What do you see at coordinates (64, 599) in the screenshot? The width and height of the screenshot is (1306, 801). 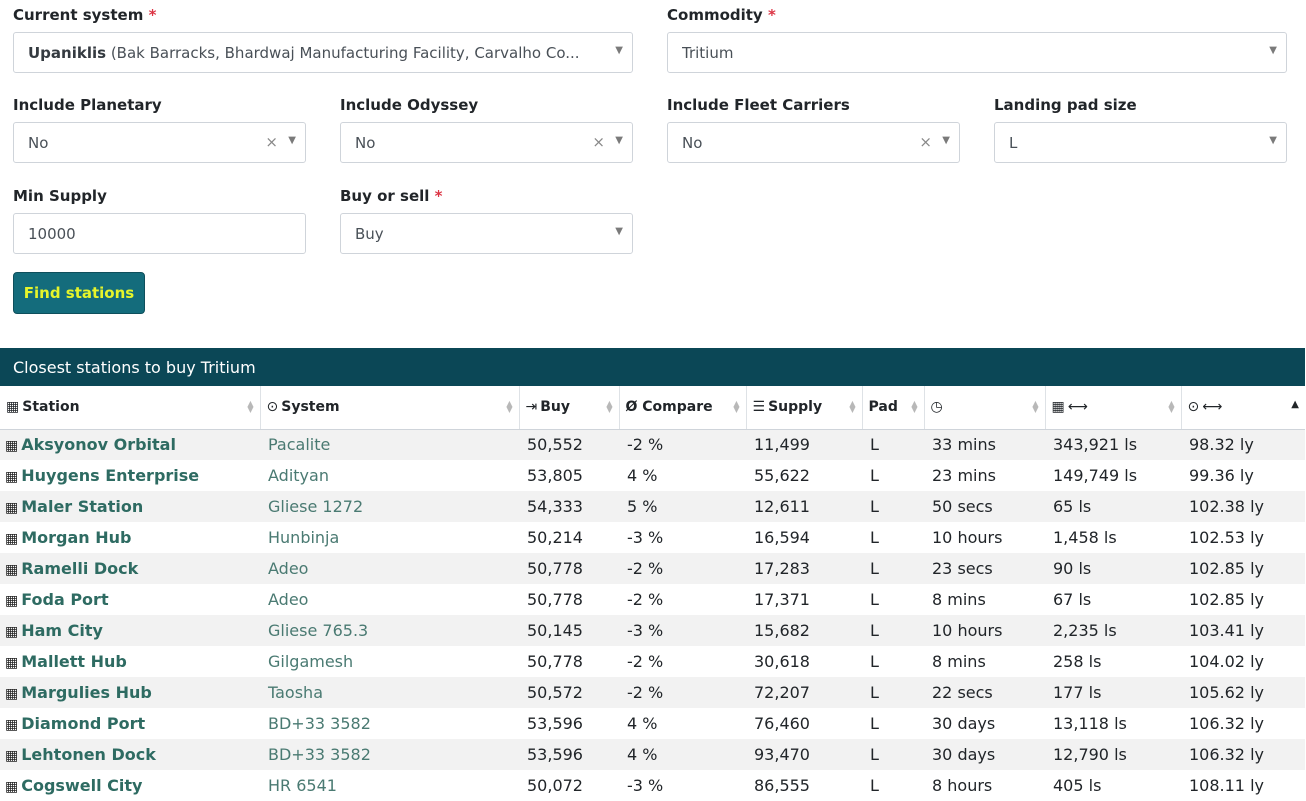 I see `station-link: Foda Port` at bounding box center [64, 599].